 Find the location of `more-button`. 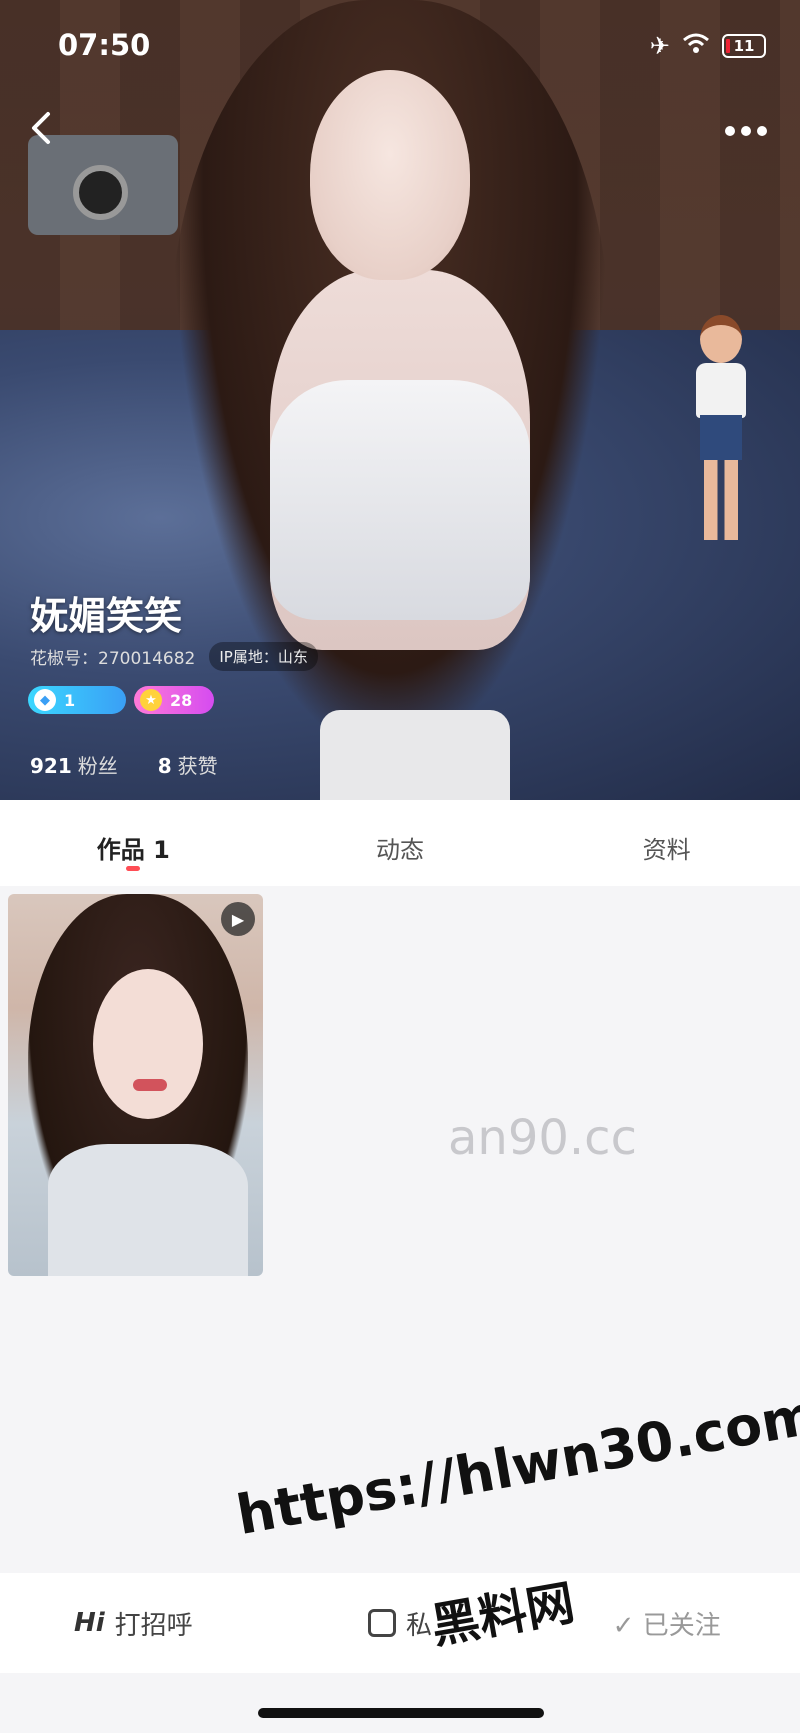

more-button is located at coordinates (746, 127).